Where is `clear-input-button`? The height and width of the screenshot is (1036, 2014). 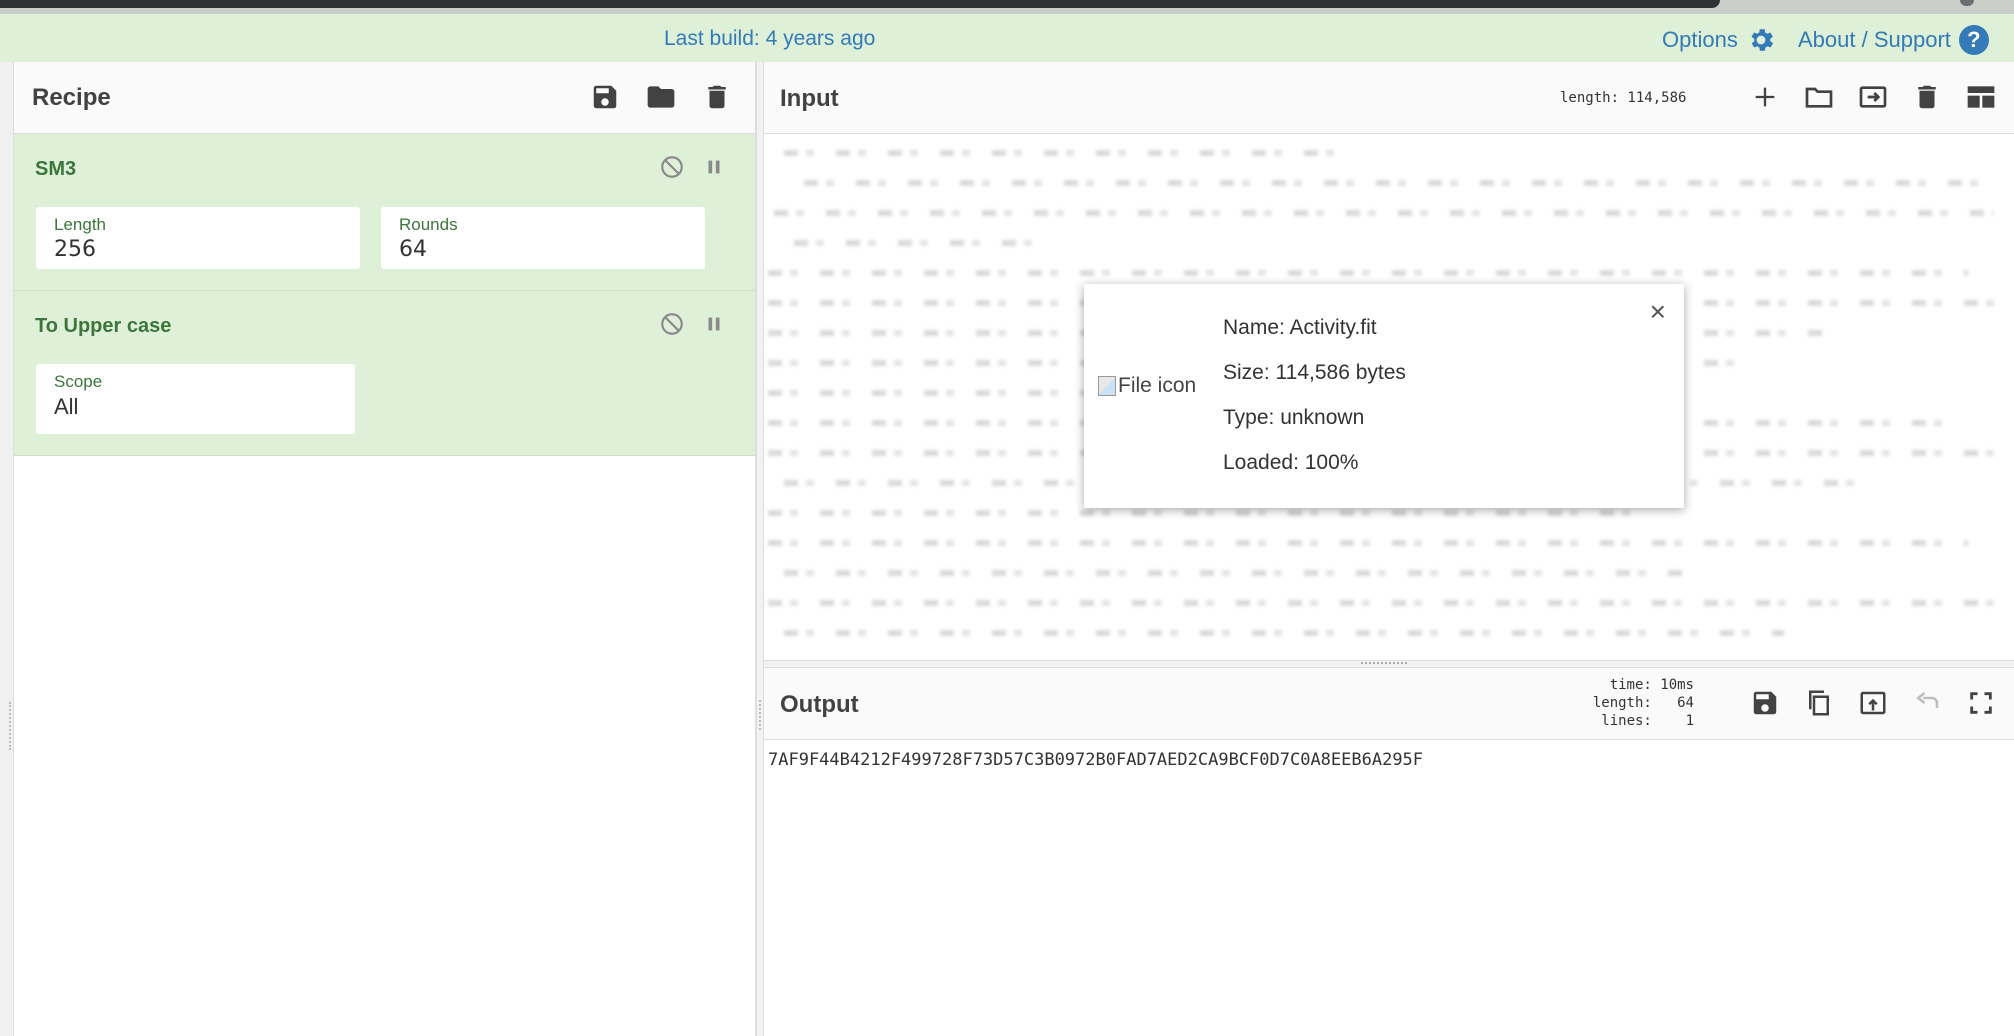 clear-input-button is located at coordinates (1927, 97).